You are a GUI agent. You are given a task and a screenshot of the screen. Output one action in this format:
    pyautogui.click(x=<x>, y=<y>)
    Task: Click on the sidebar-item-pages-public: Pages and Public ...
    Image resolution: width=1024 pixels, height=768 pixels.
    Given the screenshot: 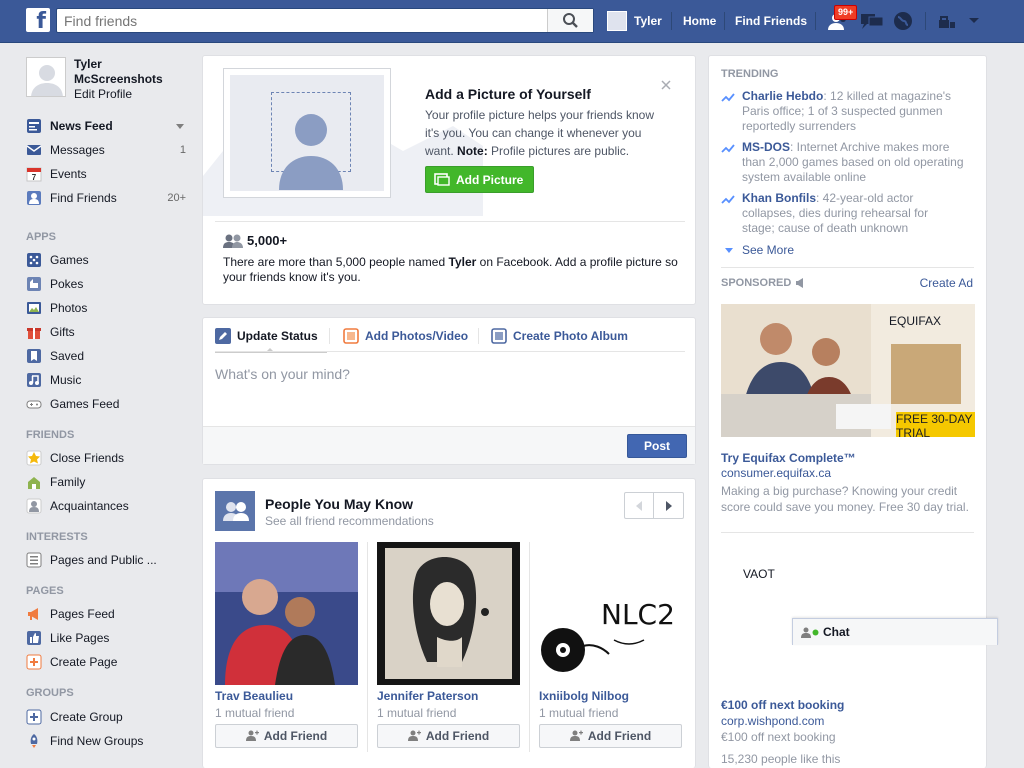 What is the action you would take?
    pyautogui.click(x=106, y=560)
    